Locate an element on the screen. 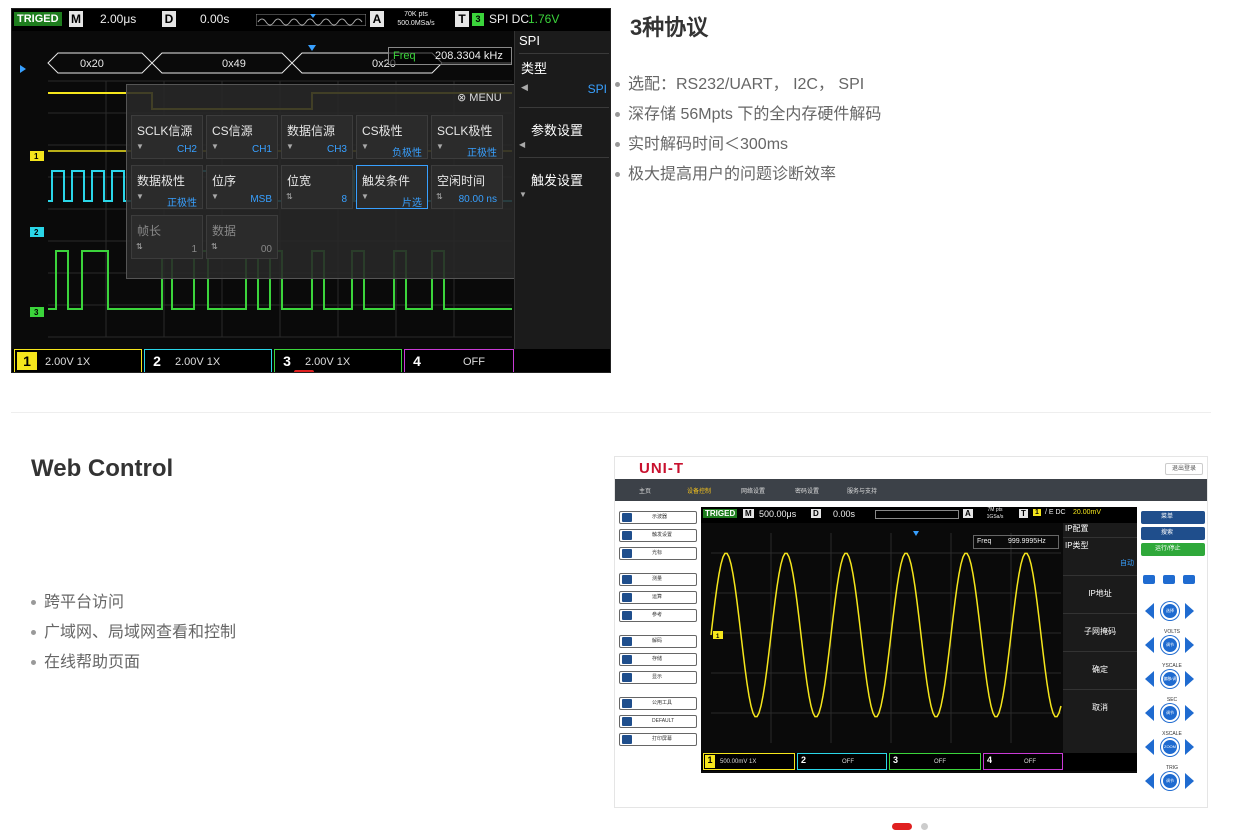 The height and width of the screenshot is (839, 1234). trig-up-icon is located at coordinates (1189, 781).